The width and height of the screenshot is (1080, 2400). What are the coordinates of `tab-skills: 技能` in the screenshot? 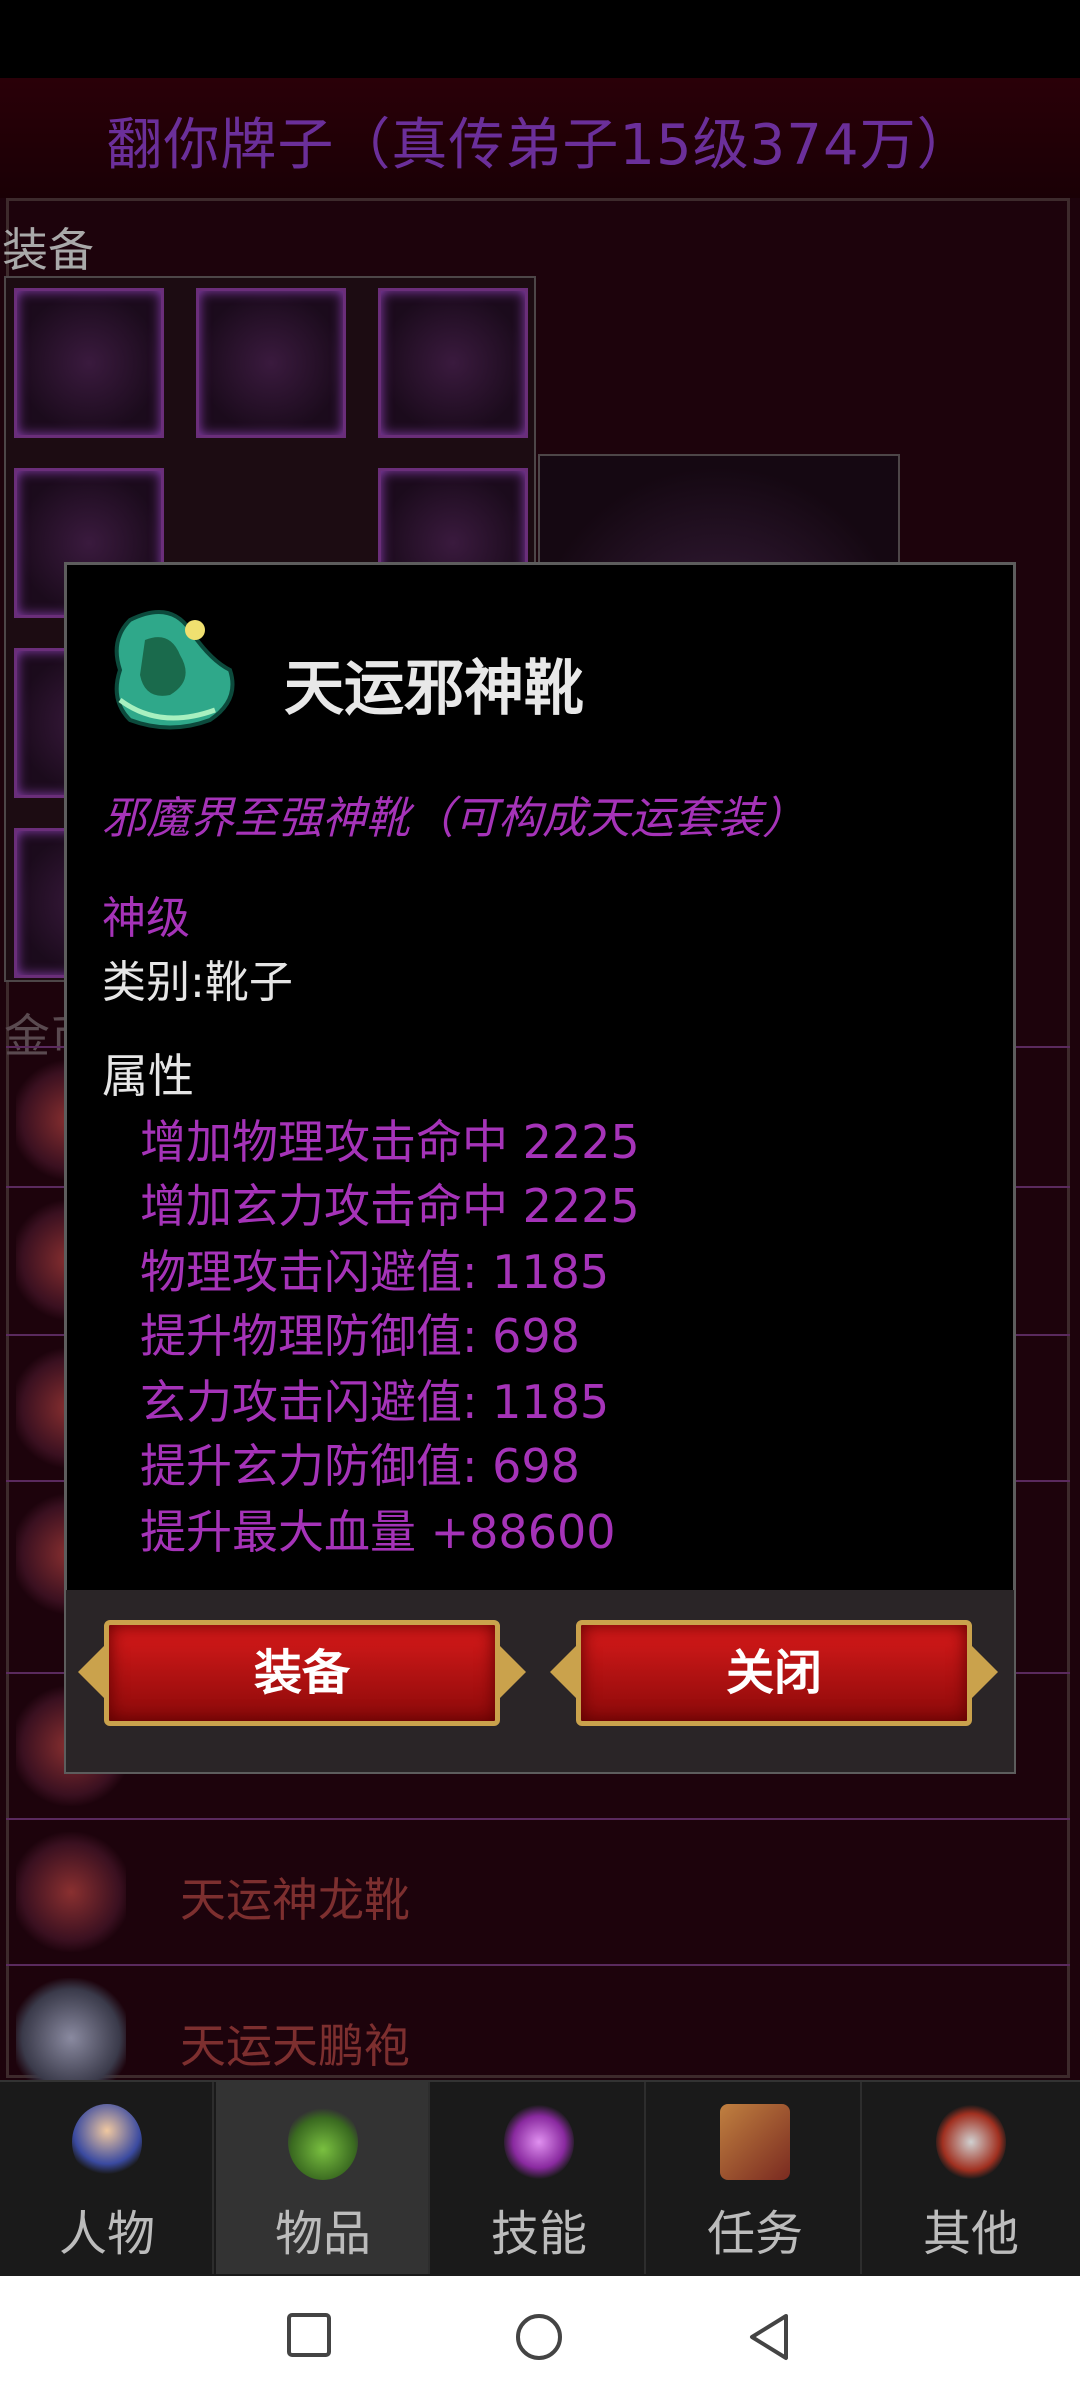 It's located at (539, 2178).